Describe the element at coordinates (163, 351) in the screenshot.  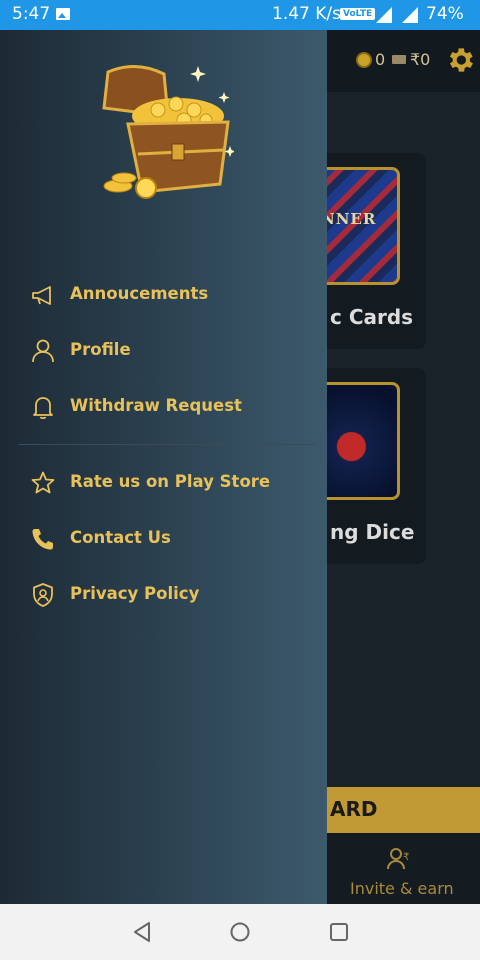
I see `menu-item-profile: Profile` at that location.